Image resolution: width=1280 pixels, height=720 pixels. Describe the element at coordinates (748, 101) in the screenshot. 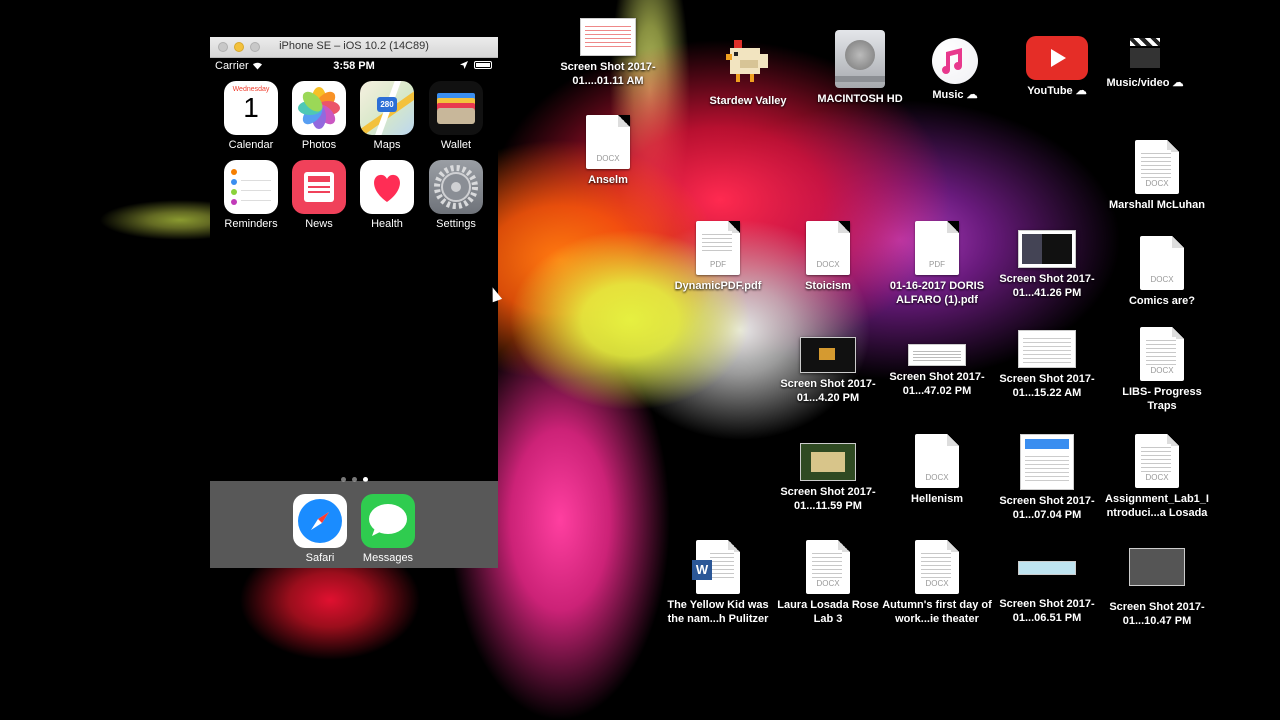

I see `desktop-item-label: Stardew Valley` at that location.